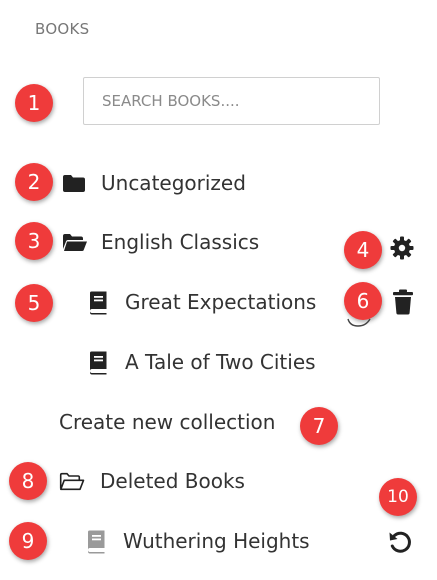 The image size is (437, 580). Describe the element at coordinates (221, 302) in the screenshot. I see `book-label-great-expectations: Great Expectations` at that location.